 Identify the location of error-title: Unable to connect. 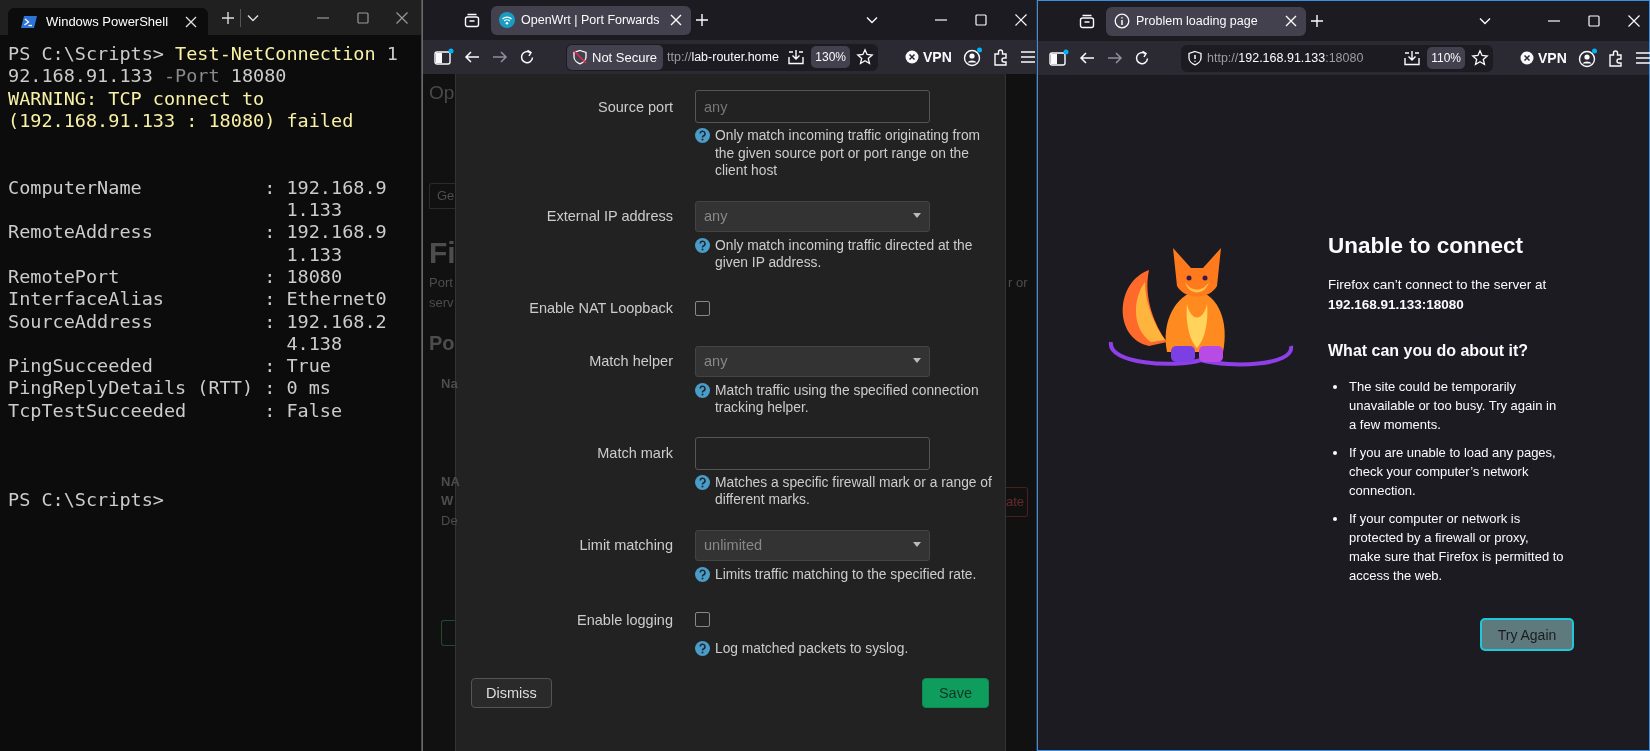
(1426, 246).